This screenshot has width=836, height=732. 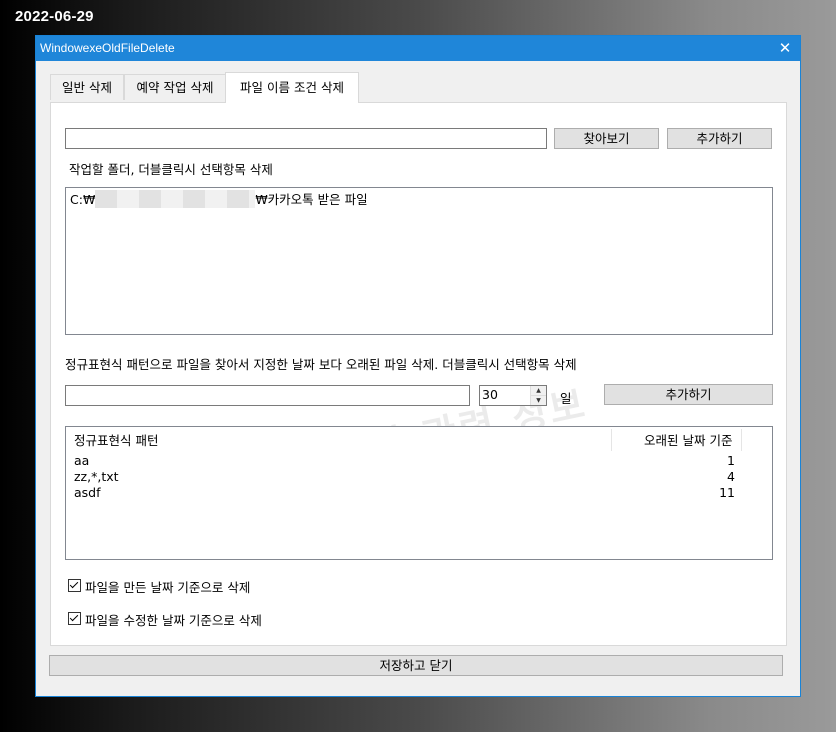 I want to click on chevron-down-icon: ▼, so click(x=538, y=400).